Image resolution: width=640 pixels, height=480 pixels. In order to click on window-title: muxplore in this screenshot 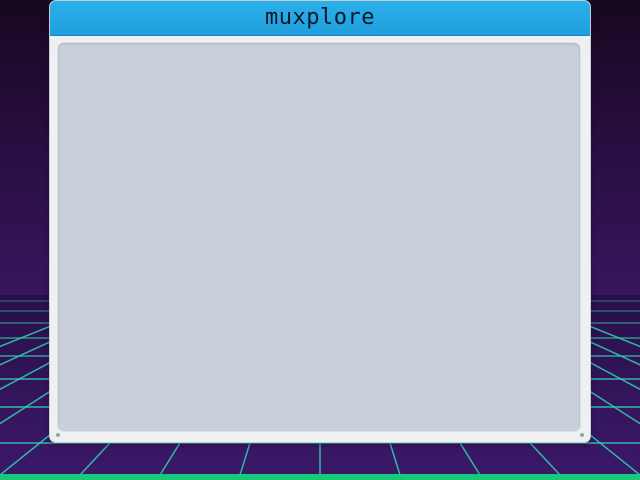, I will do `click(320, 17)`.